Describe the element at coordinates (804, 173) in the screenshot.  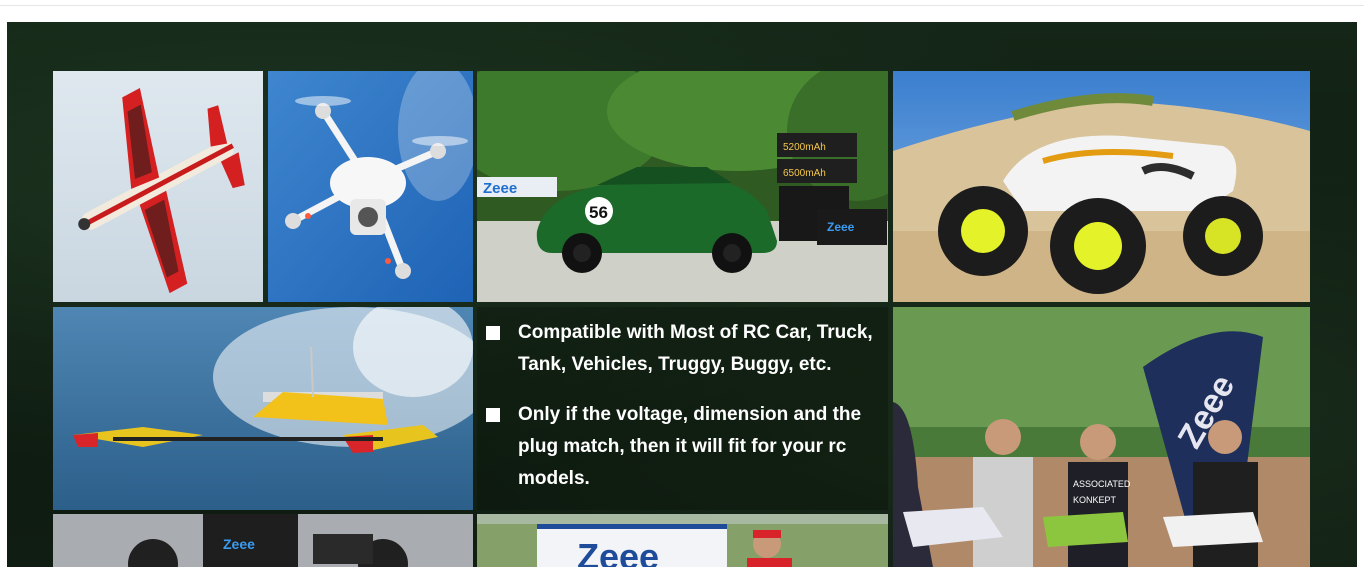
I see `battery-label-2: 6500mAh` at that location.